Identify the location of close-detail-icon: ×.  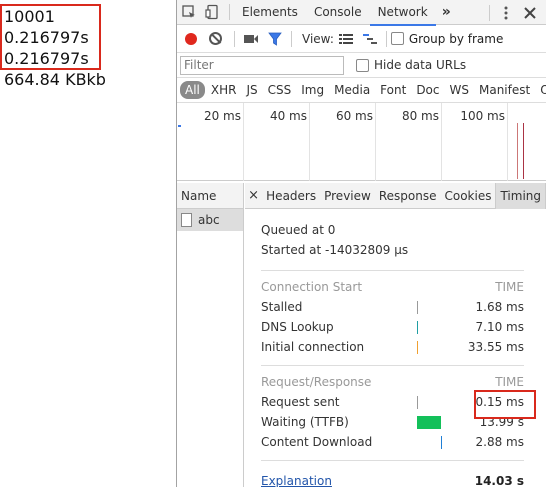
(253, 195).